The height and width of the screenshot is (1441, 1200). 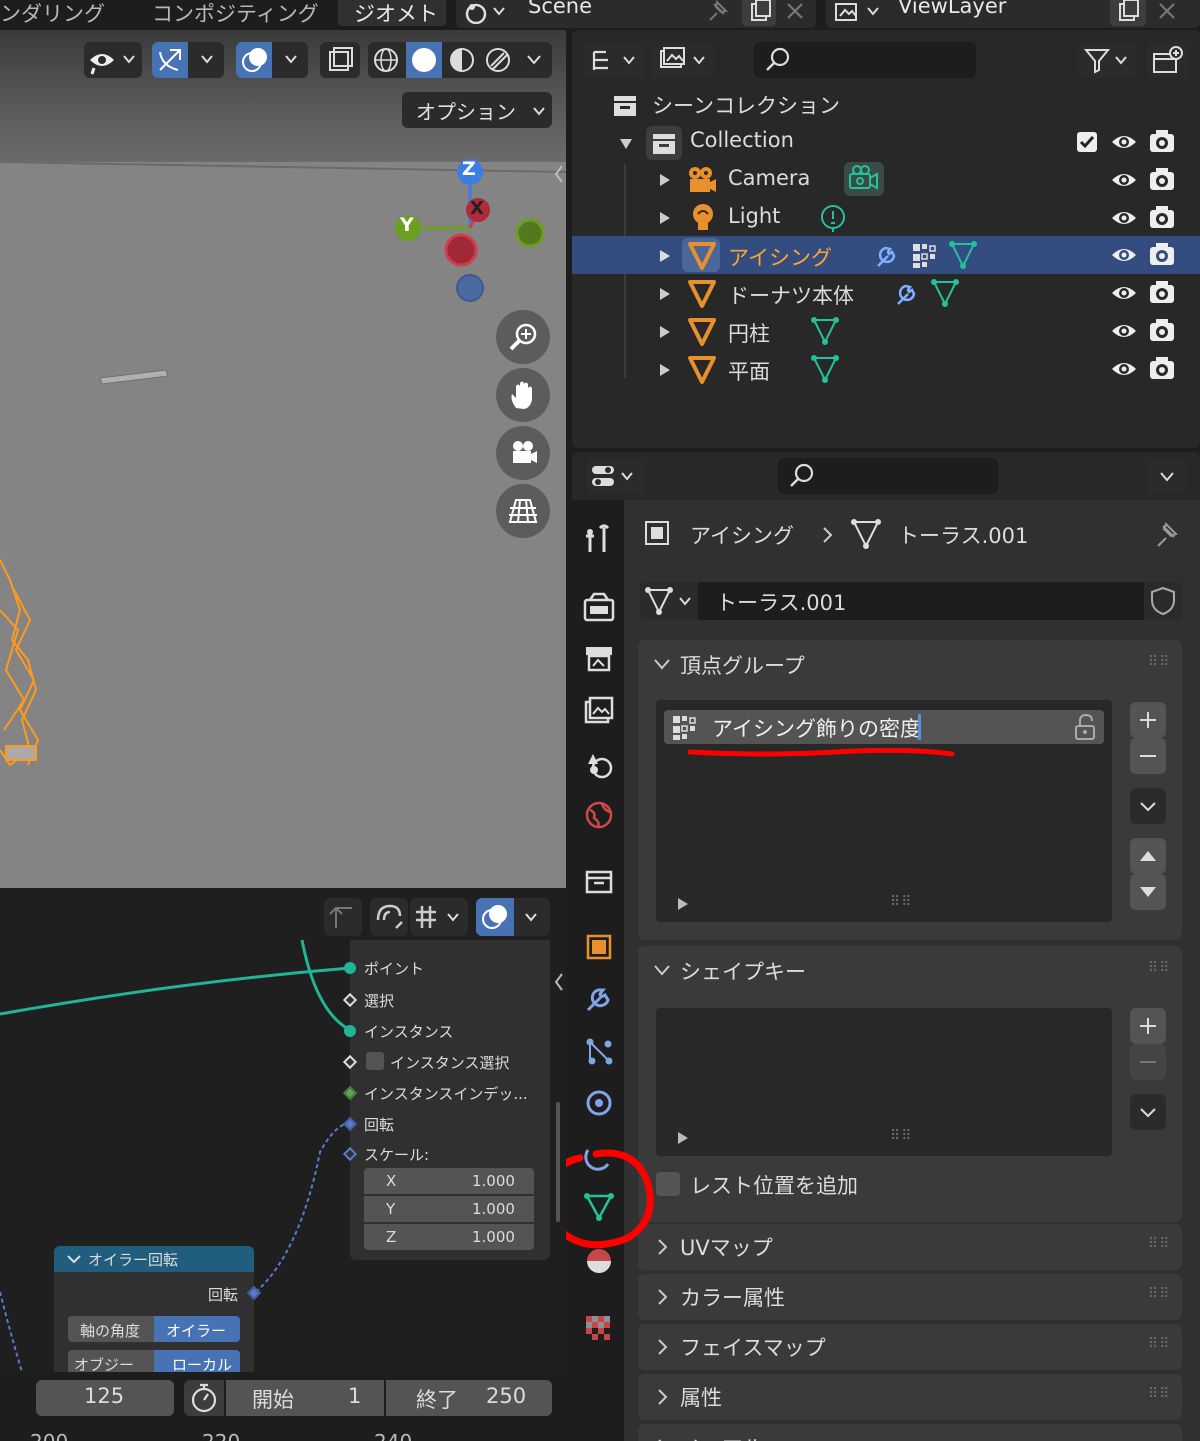 What do you see at coordinates (886, 369) in the screenshot?
I see `outliner-item-plane: 平面` at bounding box center [886, 369].